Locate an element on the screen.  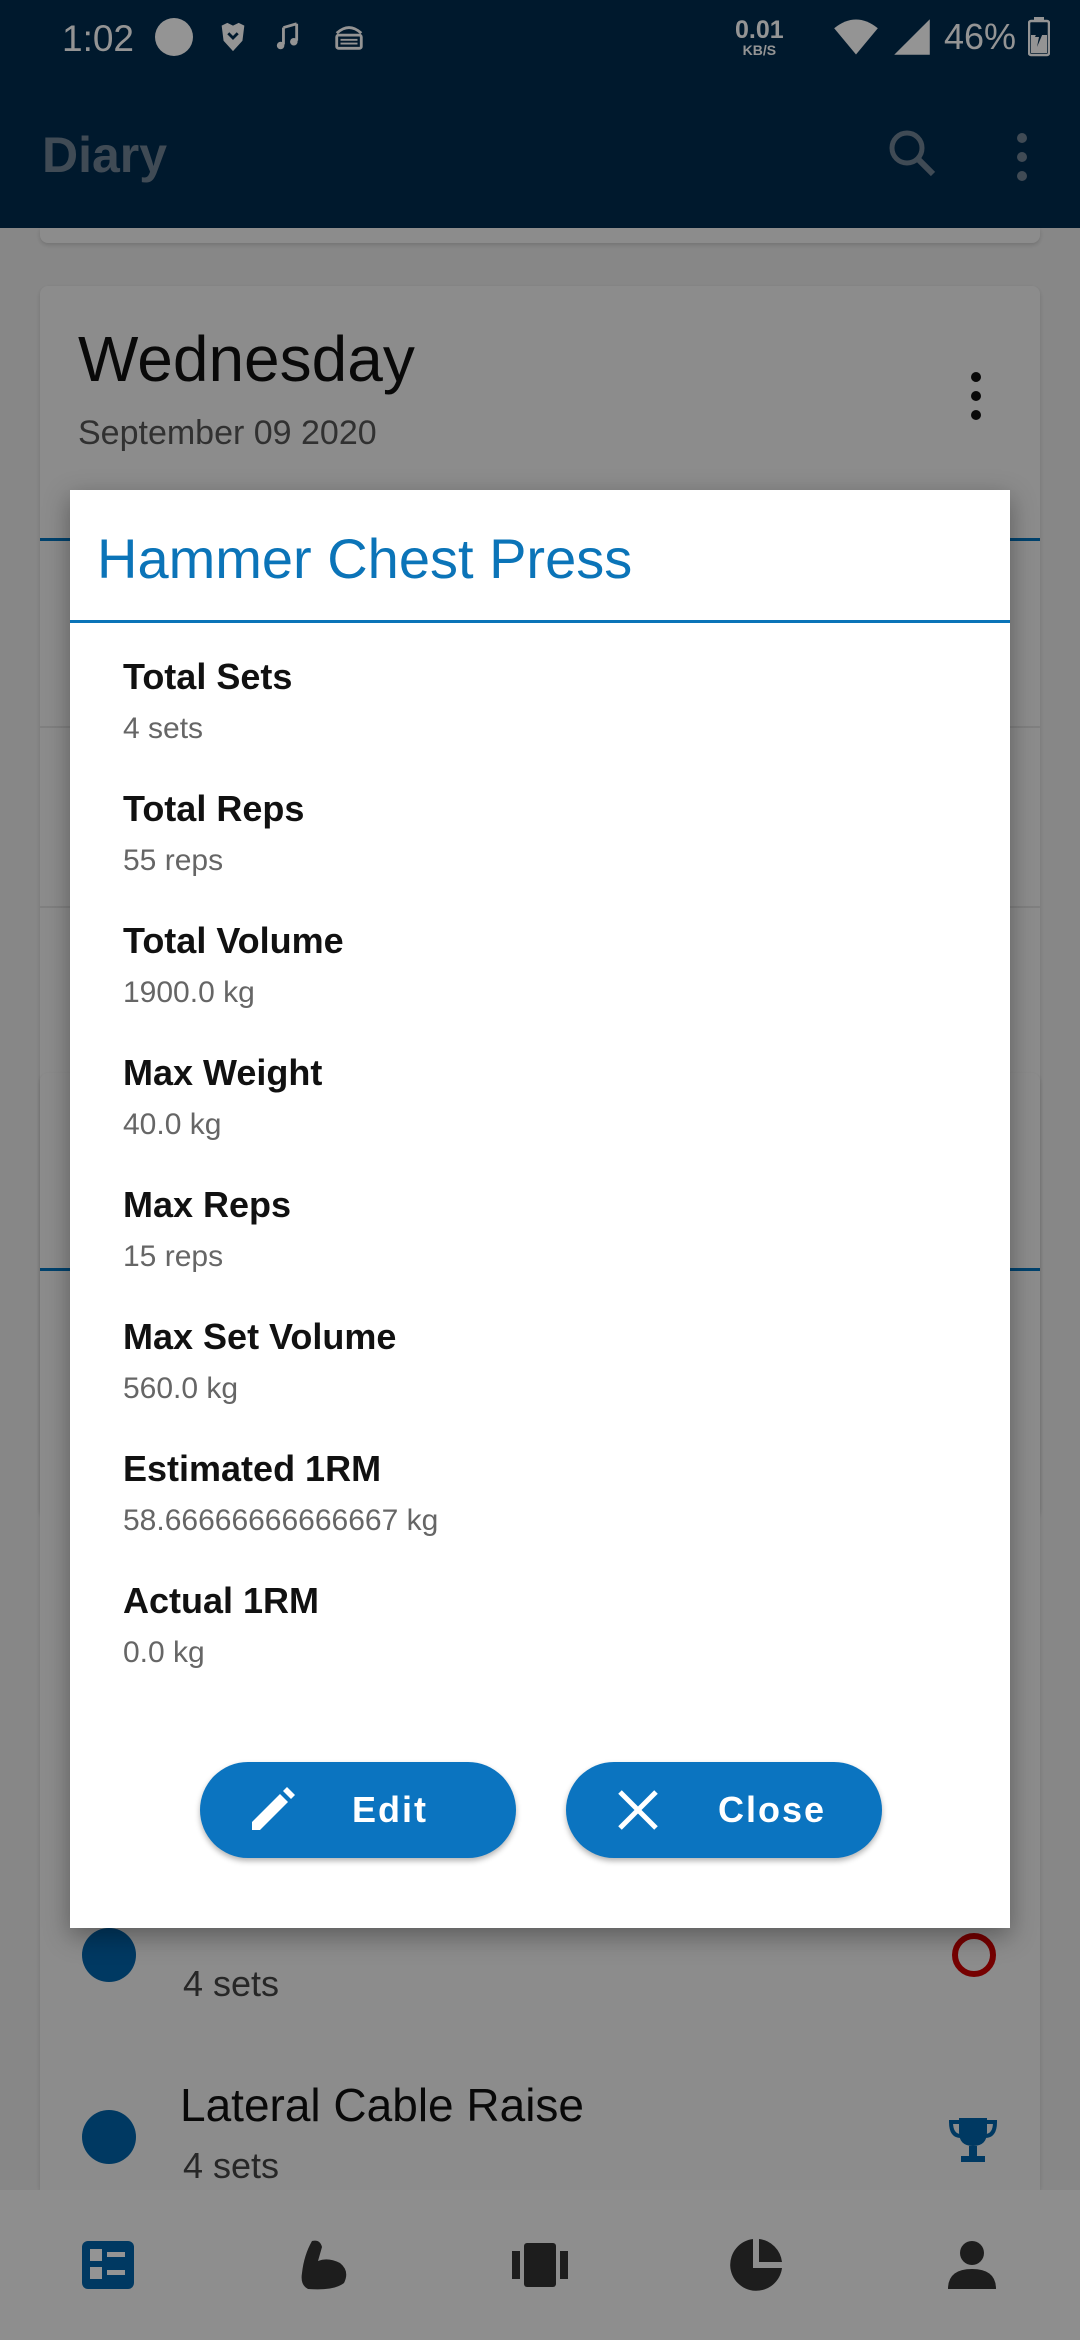
edit-button: Edit is located at coordinates (358, 1810).